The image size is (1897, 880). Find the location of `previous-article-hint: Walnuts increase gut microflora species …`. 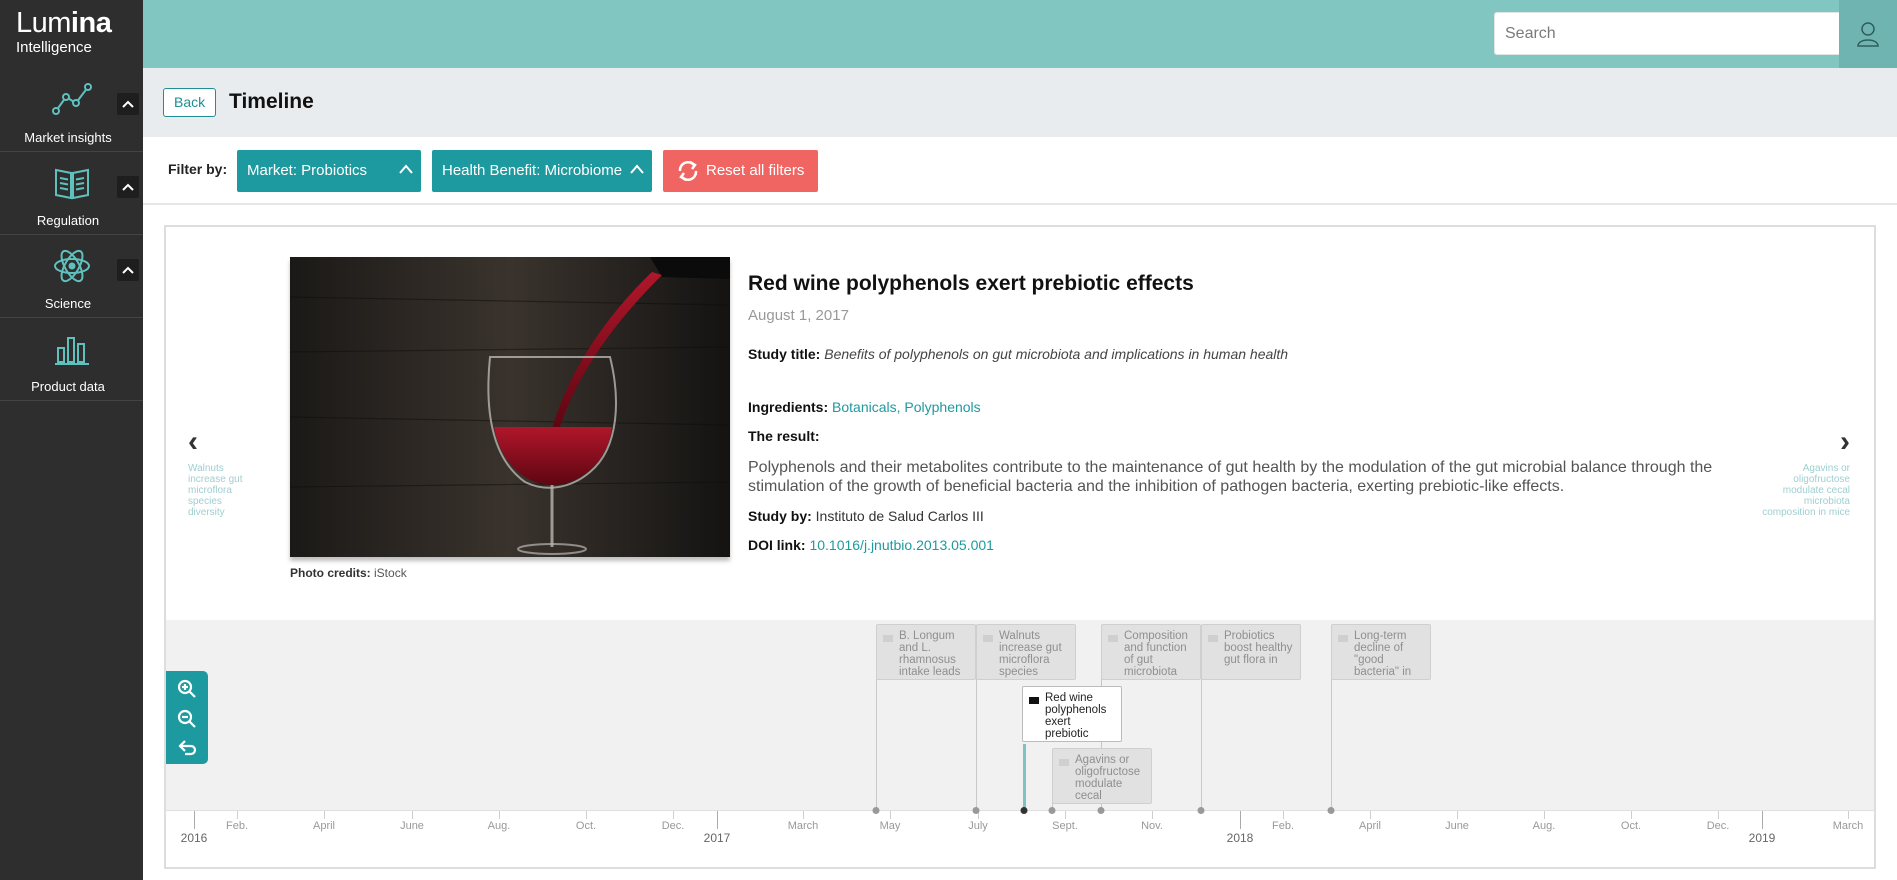

previous-article-hint: Walnuts increase gut microflora species … is located at coordinates (223, 490).